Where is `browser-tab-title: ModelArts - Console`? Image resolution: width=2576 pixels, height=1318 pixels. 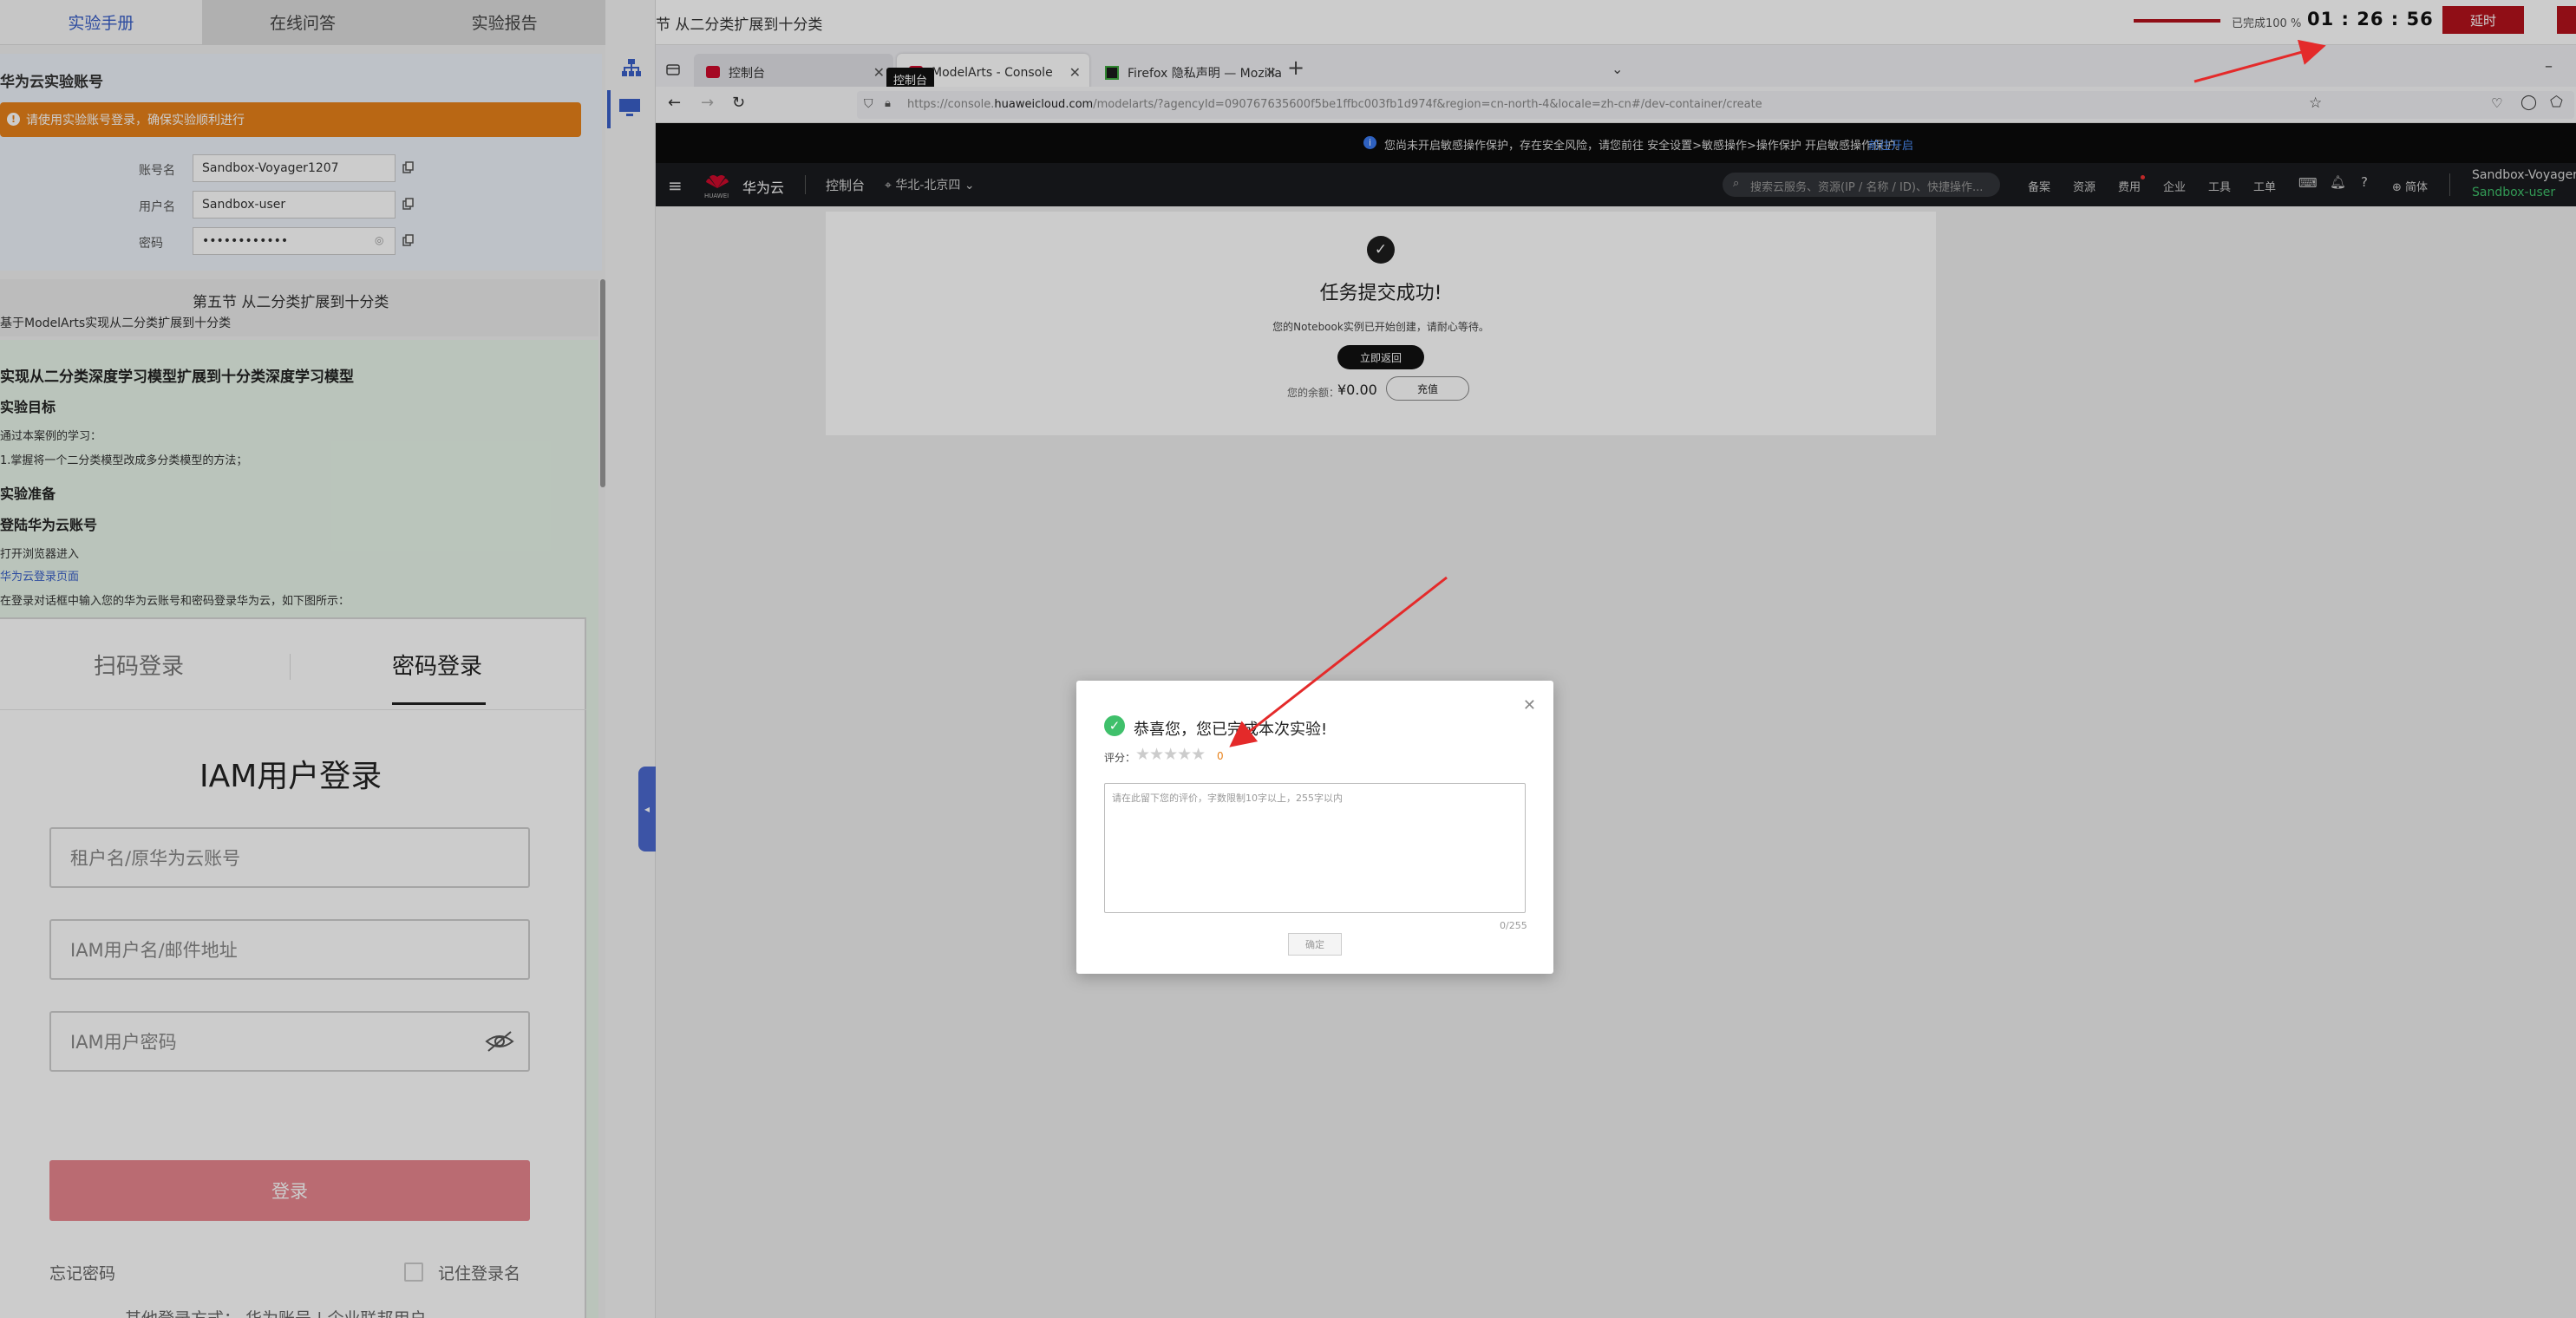
browser-tab-title: ModelArts - Console is located at coordinates (992, 73).